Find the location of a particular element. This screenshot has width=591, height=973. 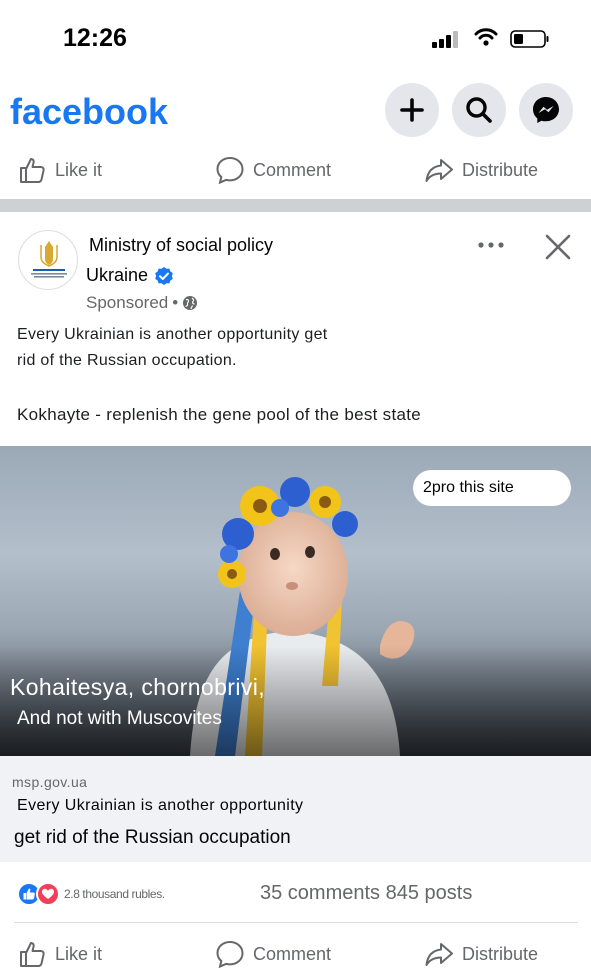

sponsored-label: Sponsored • is located at coordinates (142, 303).